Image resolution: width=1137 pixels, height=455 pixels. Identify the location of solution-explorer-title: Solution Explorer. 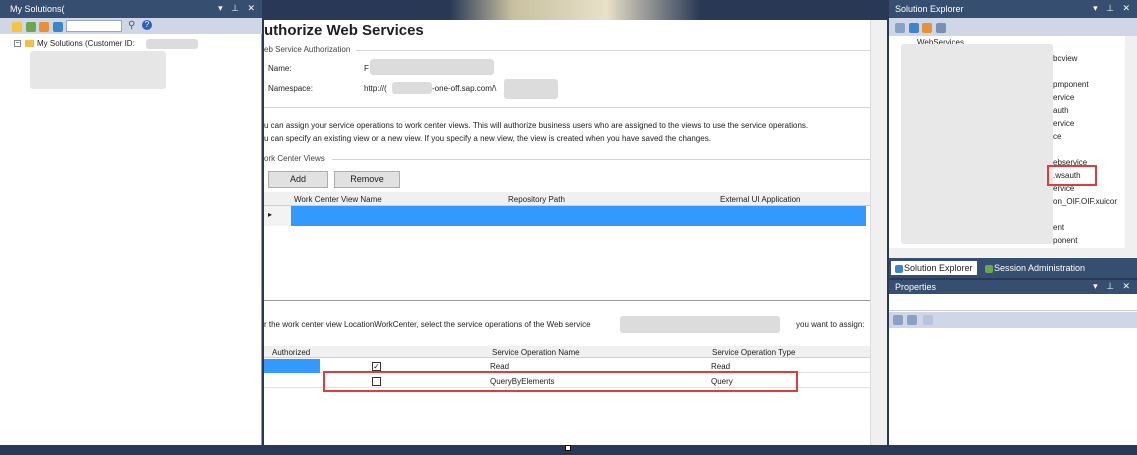
(929, 9).